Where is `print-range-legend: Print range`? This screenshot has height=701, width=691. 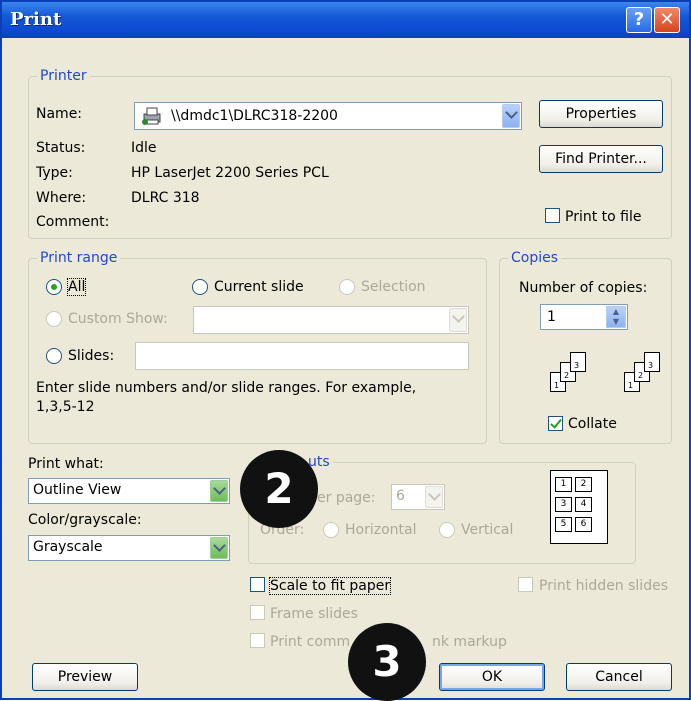
print-range-legend: Print range is located at coordinates (79, 258).